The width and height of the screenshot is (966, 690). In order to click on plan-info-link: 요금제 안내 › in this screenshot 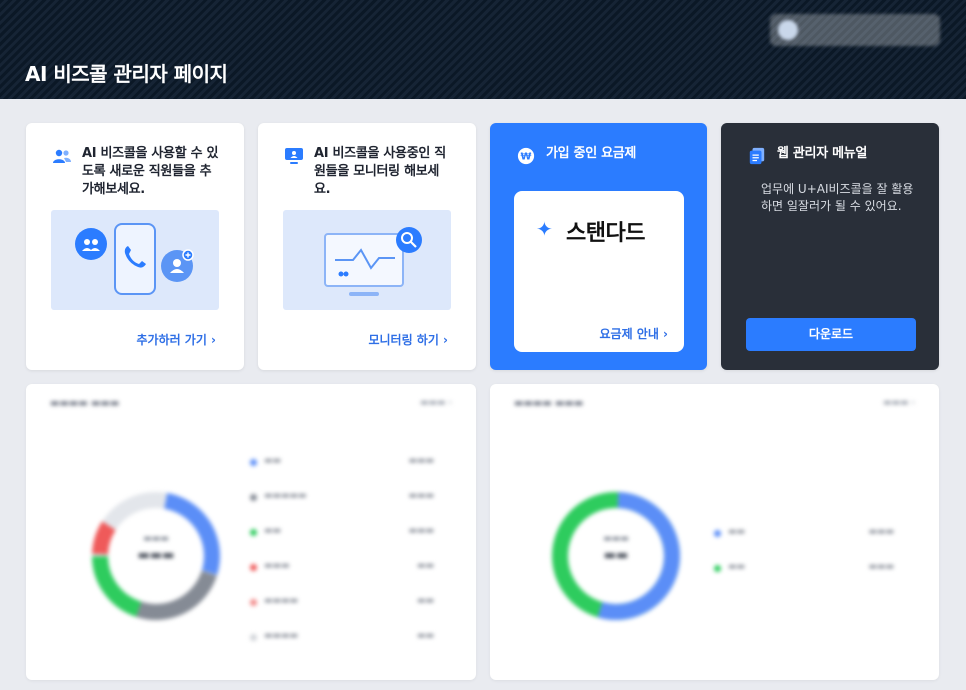, I will do `click(633, 333)`.